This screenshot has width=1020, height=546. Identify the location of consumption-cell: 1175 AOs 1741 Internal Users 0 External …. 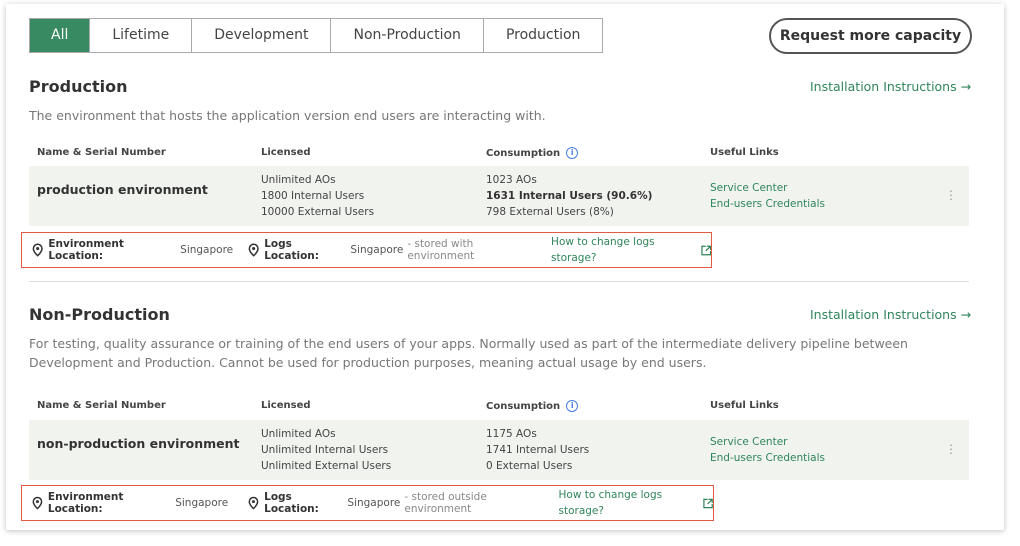
(537, 450).